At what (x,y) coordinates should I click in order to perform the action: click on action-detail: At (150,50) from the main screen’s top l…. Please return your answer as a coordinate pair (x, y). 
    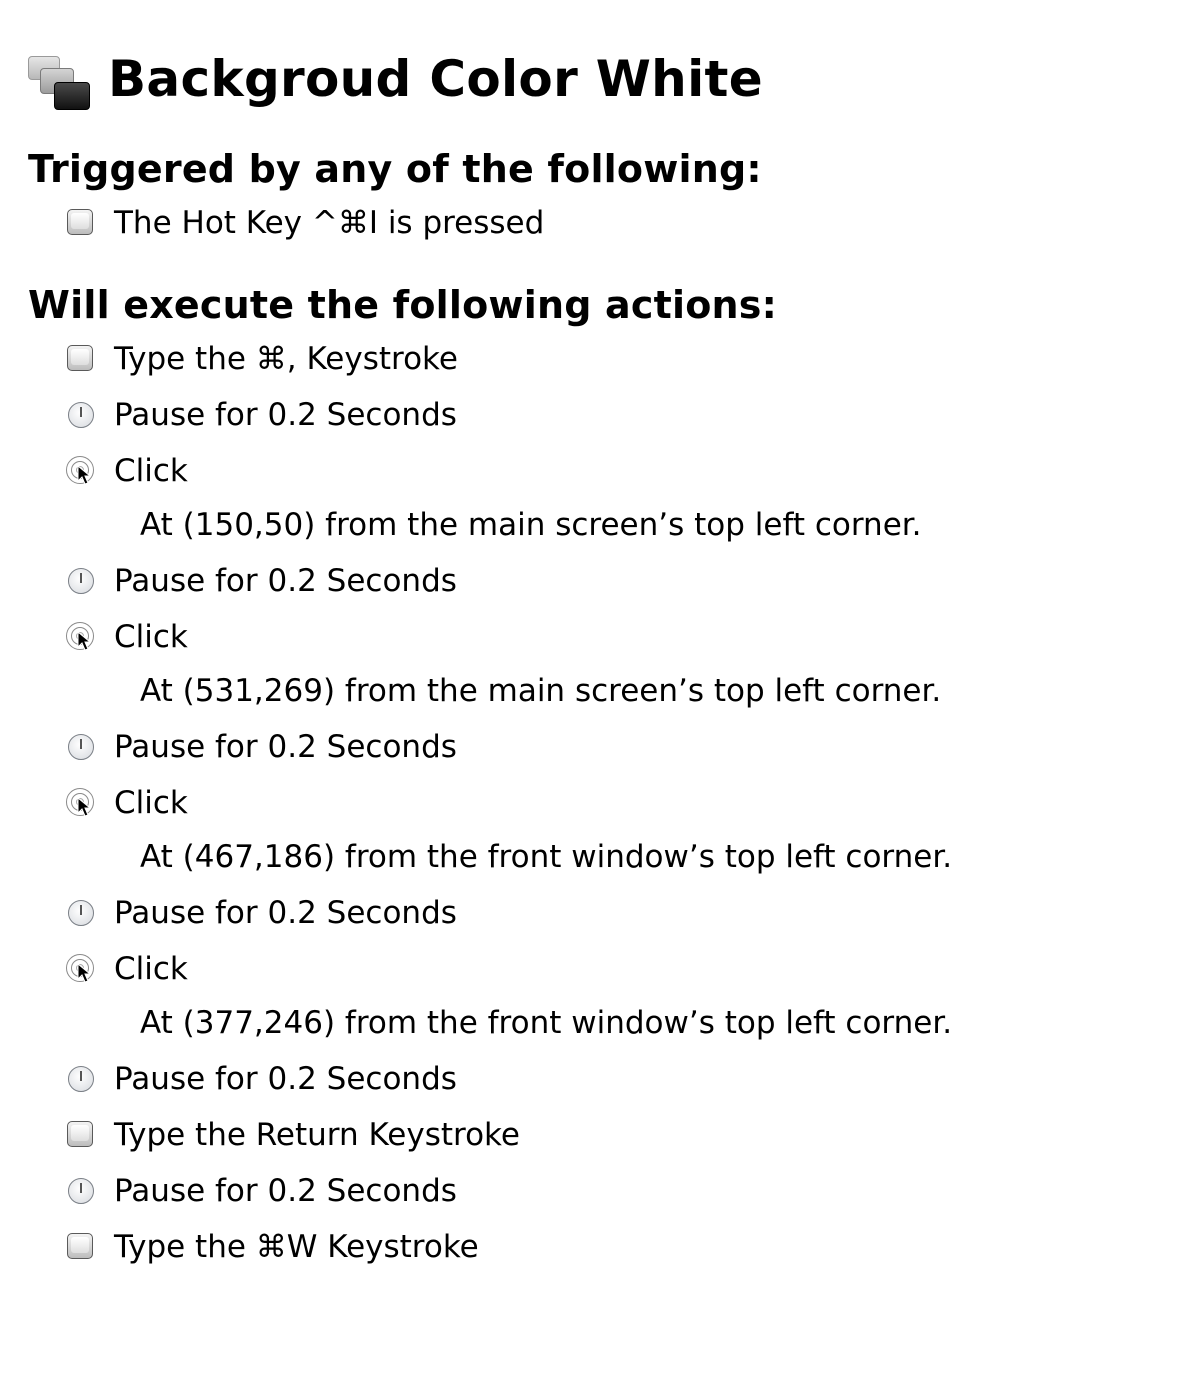
    Looking at the image, I should click on (531, 524).